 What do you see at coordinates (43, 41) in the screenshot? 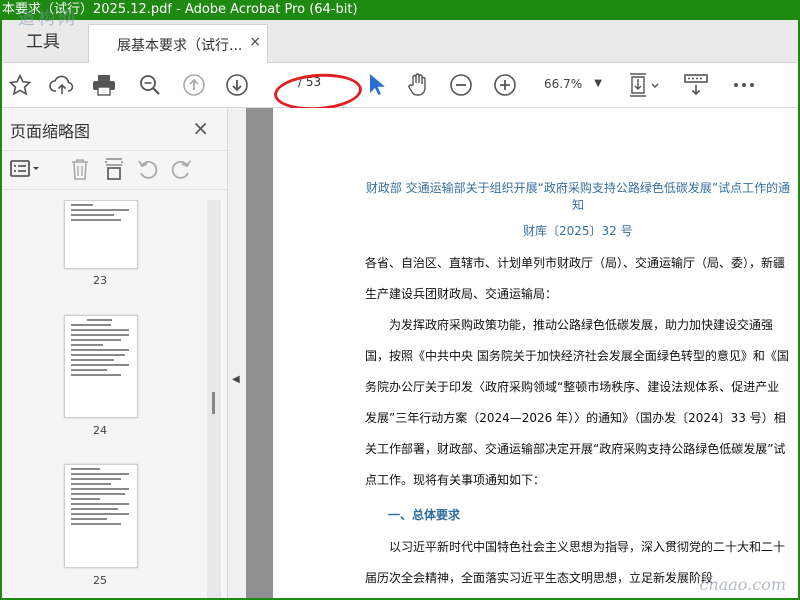
I see `tab-tools: 工具` at bounding box center [43, 41].